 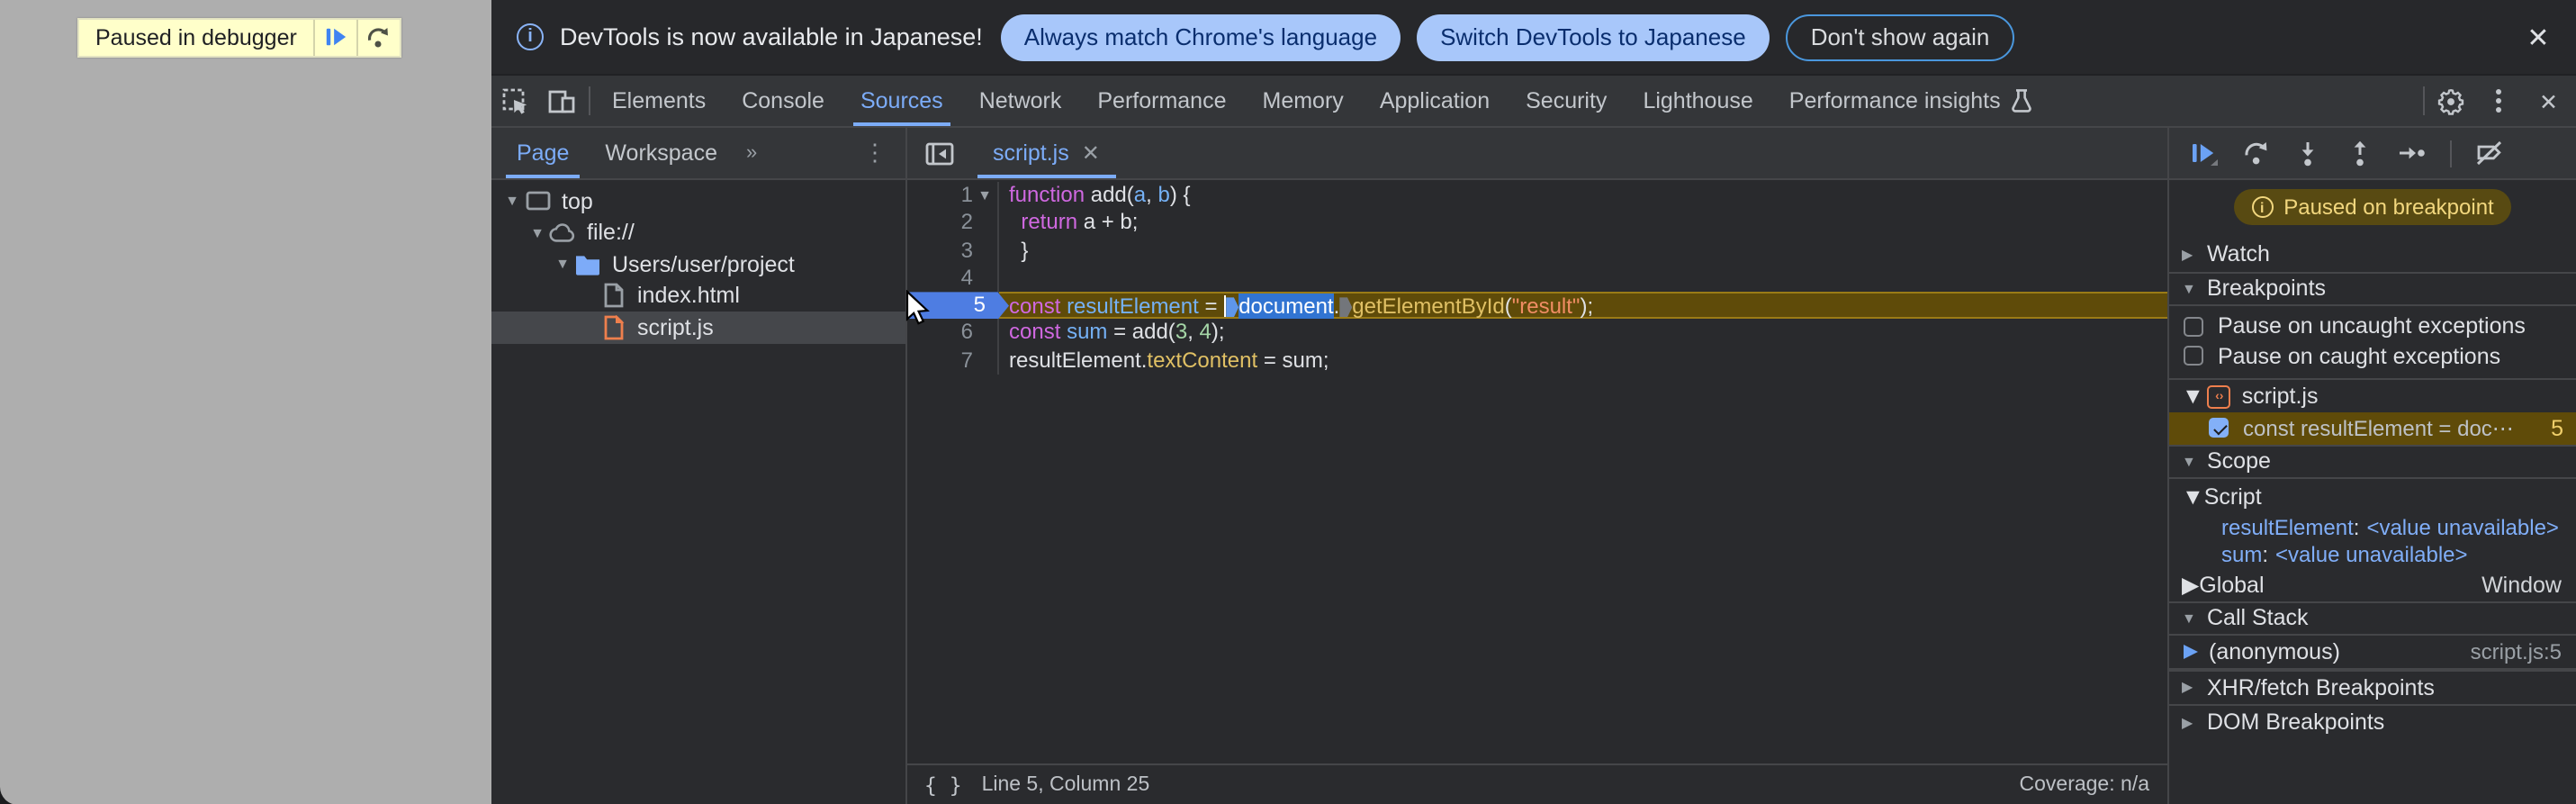 What do you see at coordinates (2193, 356) in the screenshot?
I see `caught-exceptions-checkbox` at bounding box center [2193, 356].